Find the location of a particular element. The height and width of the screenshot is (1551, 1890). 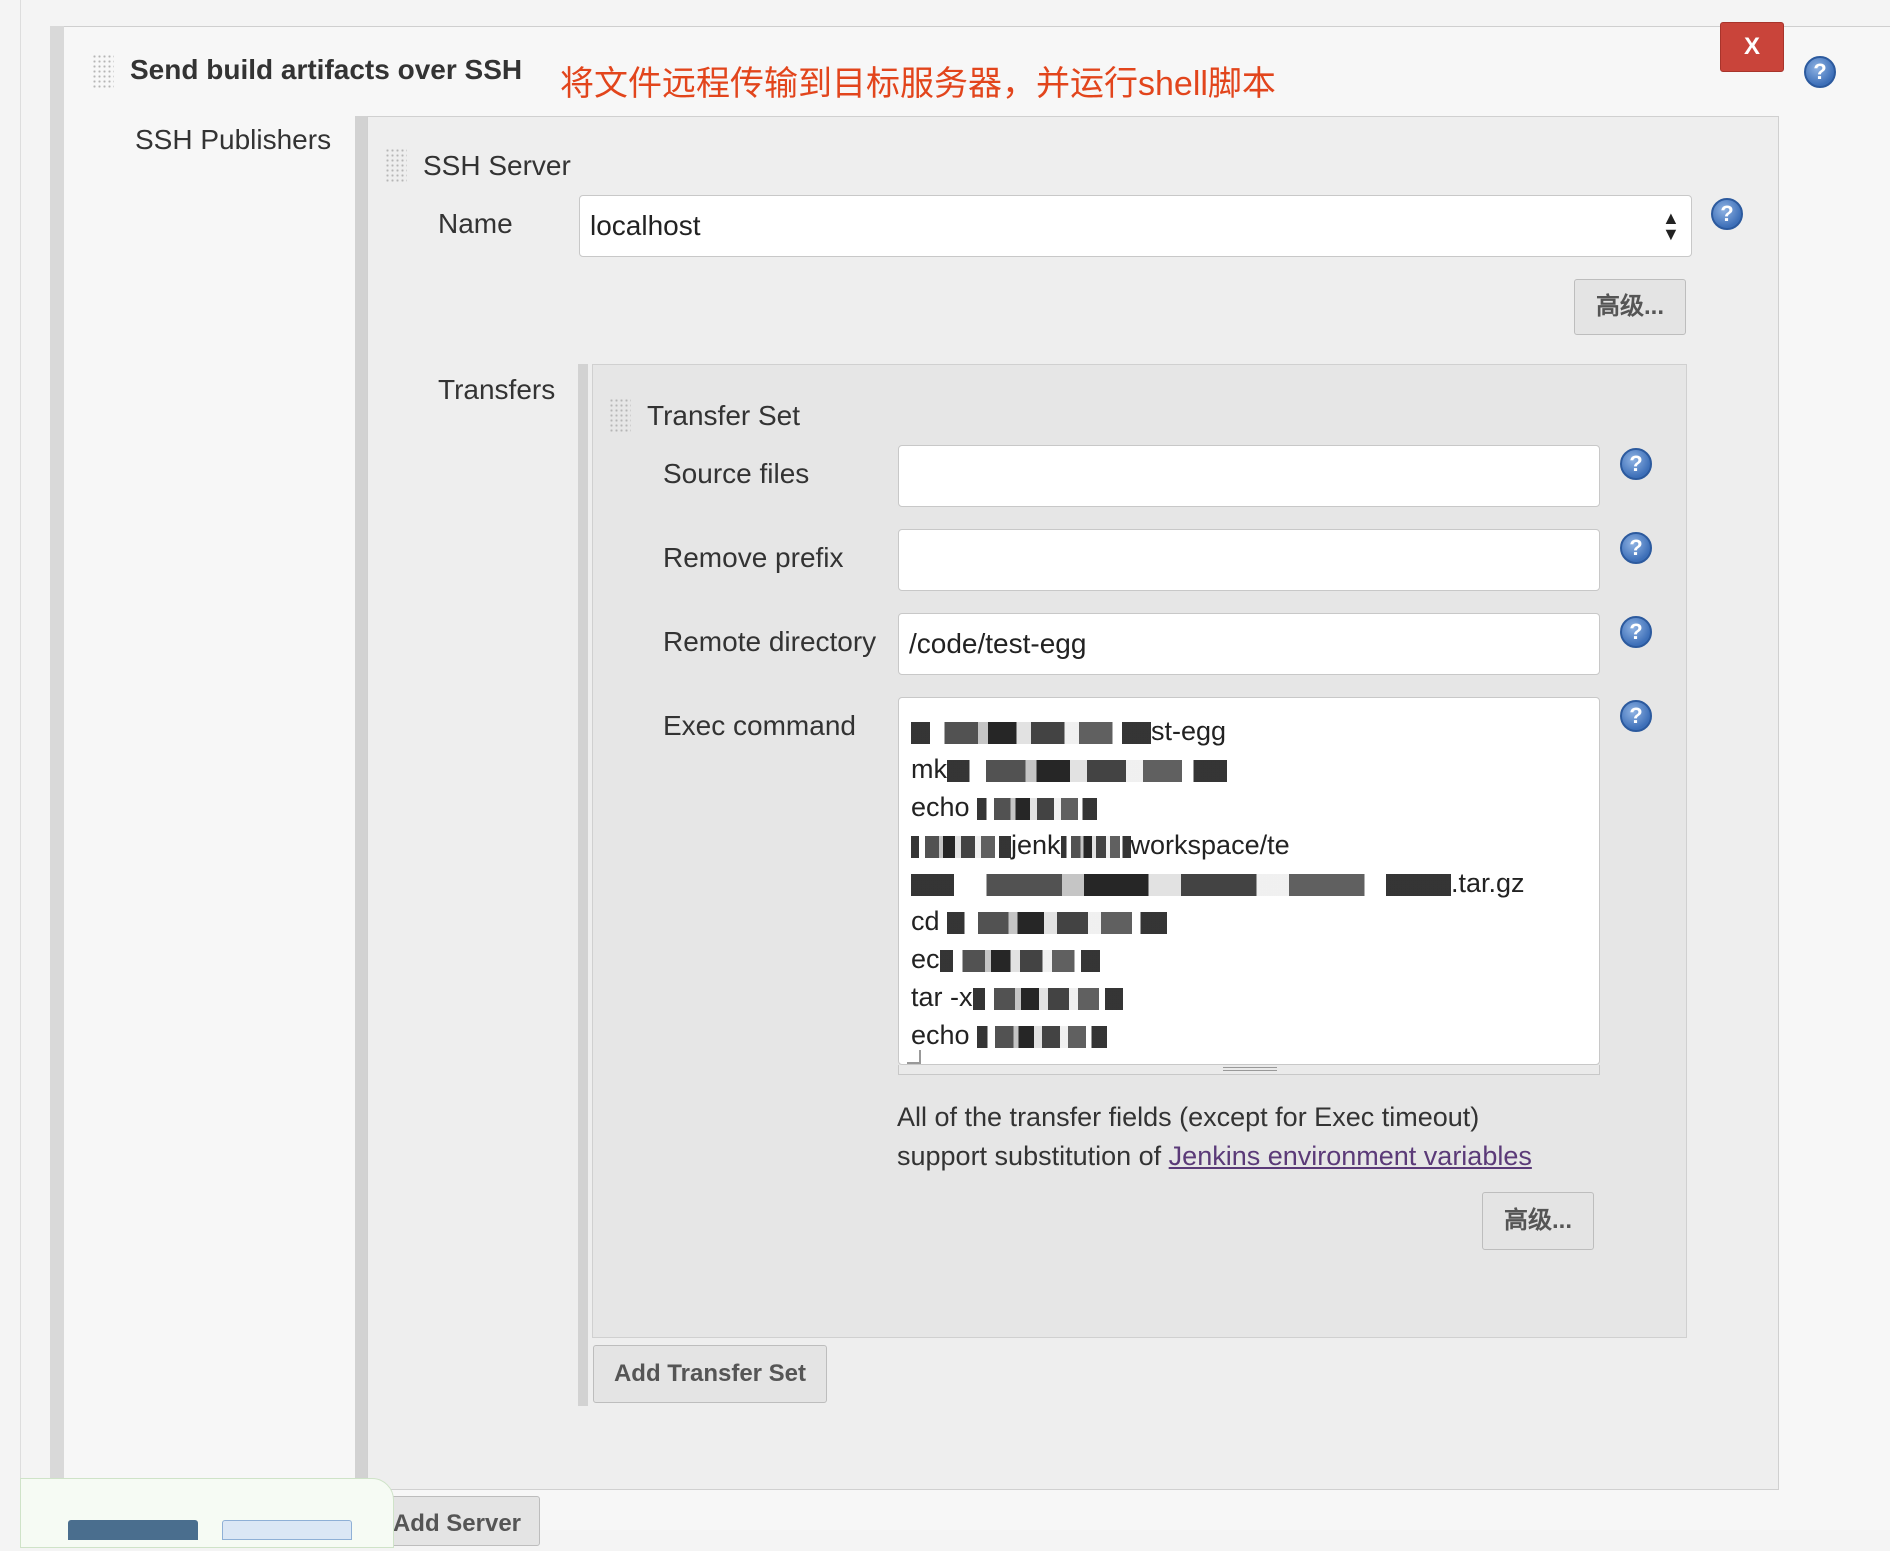

source-files-input is located at coordinates (1249, 476).